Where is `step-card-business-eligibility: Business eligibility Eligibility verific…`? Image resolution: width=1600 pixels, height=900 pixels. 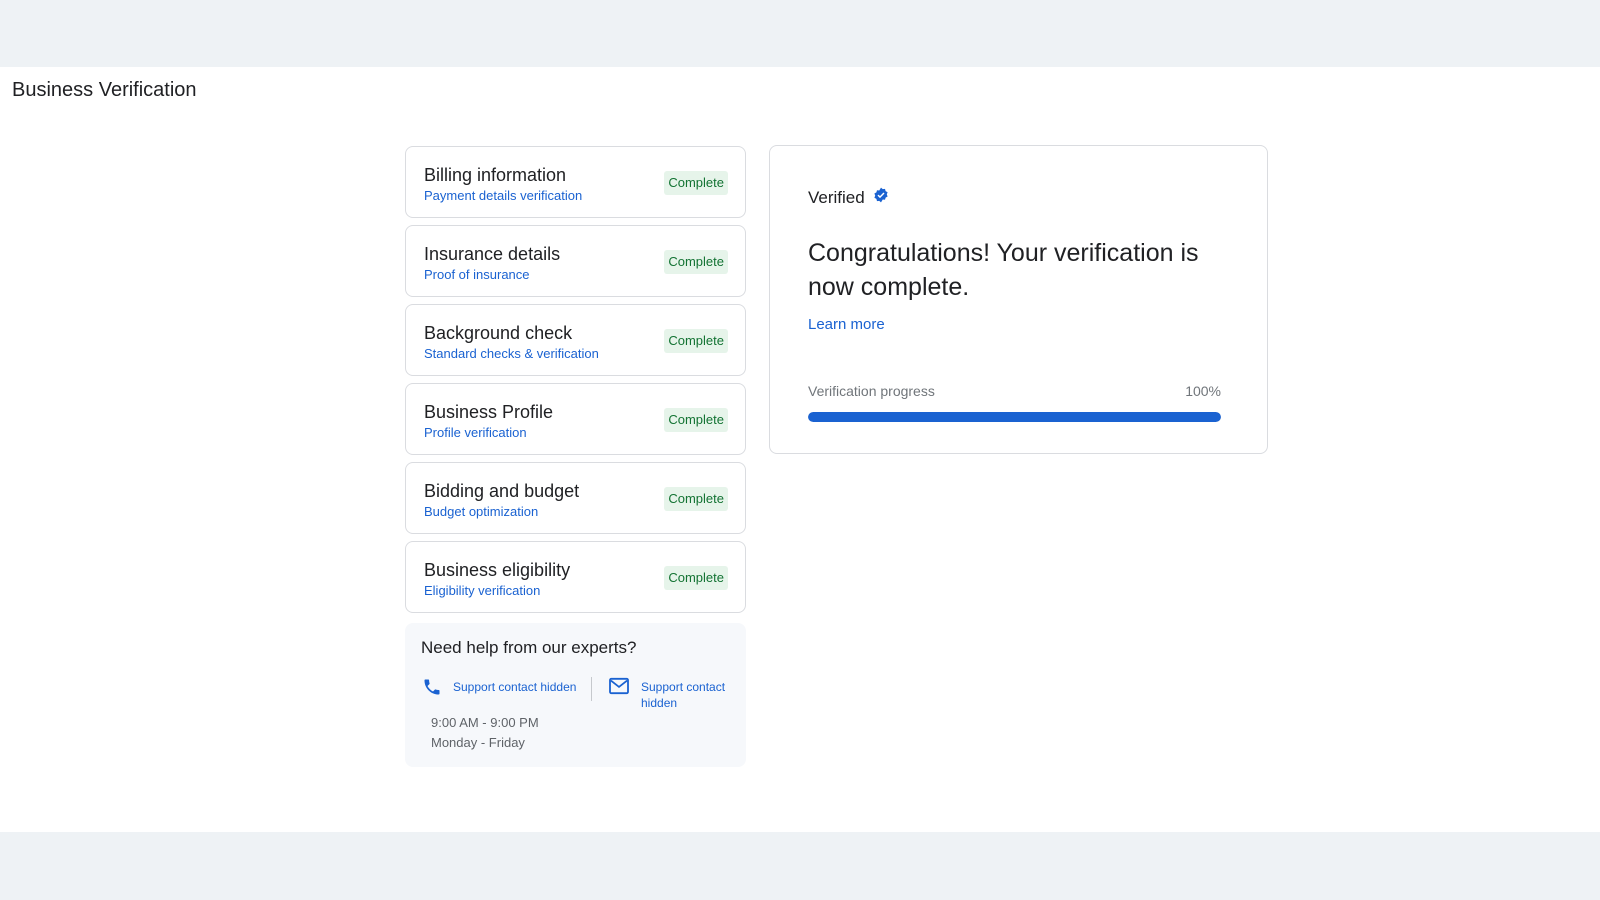 step-card-business-eligibility: Business eligibility Eligibility verific… is located at coordinates (575, 577).